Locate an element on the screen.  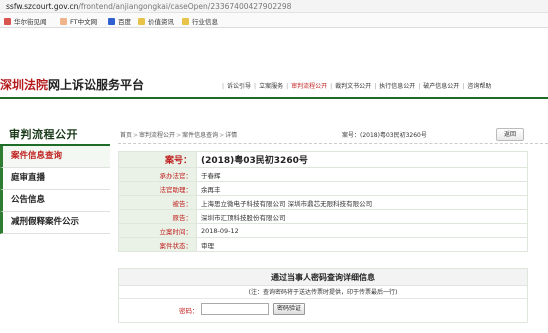
password-input is located at coordinates (235, 309).